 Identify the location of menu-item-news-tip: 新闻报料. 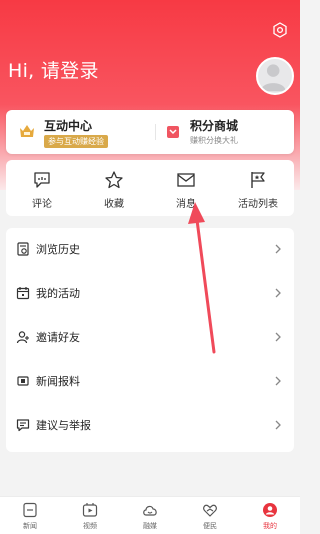
(150, 382).